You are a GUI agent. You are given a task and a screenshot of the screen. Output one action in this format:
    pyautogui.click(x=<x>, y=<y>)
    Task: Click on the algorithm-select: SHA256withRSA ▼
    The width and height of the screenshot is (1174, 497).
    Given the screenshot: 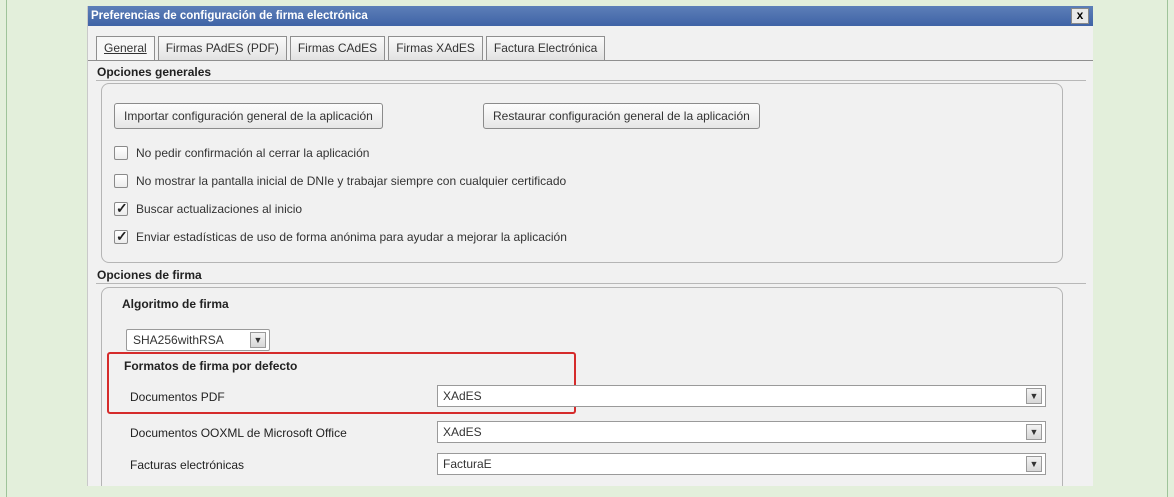 What is the action you would take?
    pyautogui.click(x=198, y=340)
    